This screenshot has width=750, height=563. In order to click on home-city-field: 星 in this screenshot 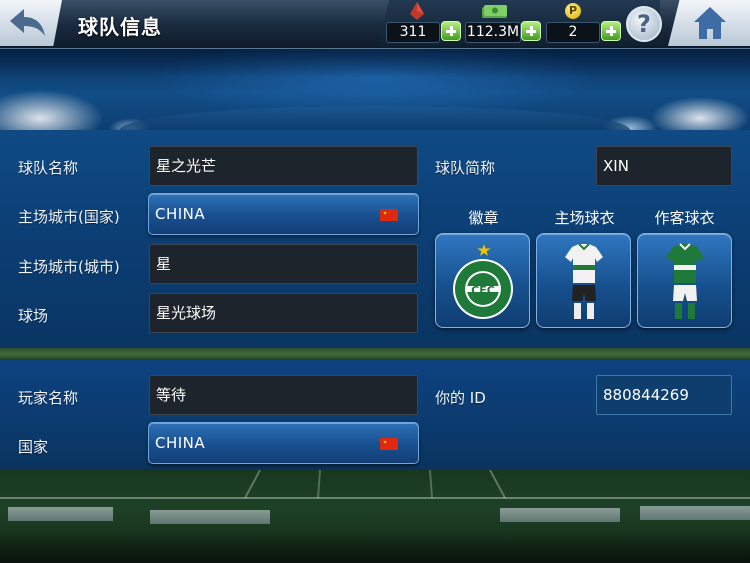, I will do `click(283, 264)`.